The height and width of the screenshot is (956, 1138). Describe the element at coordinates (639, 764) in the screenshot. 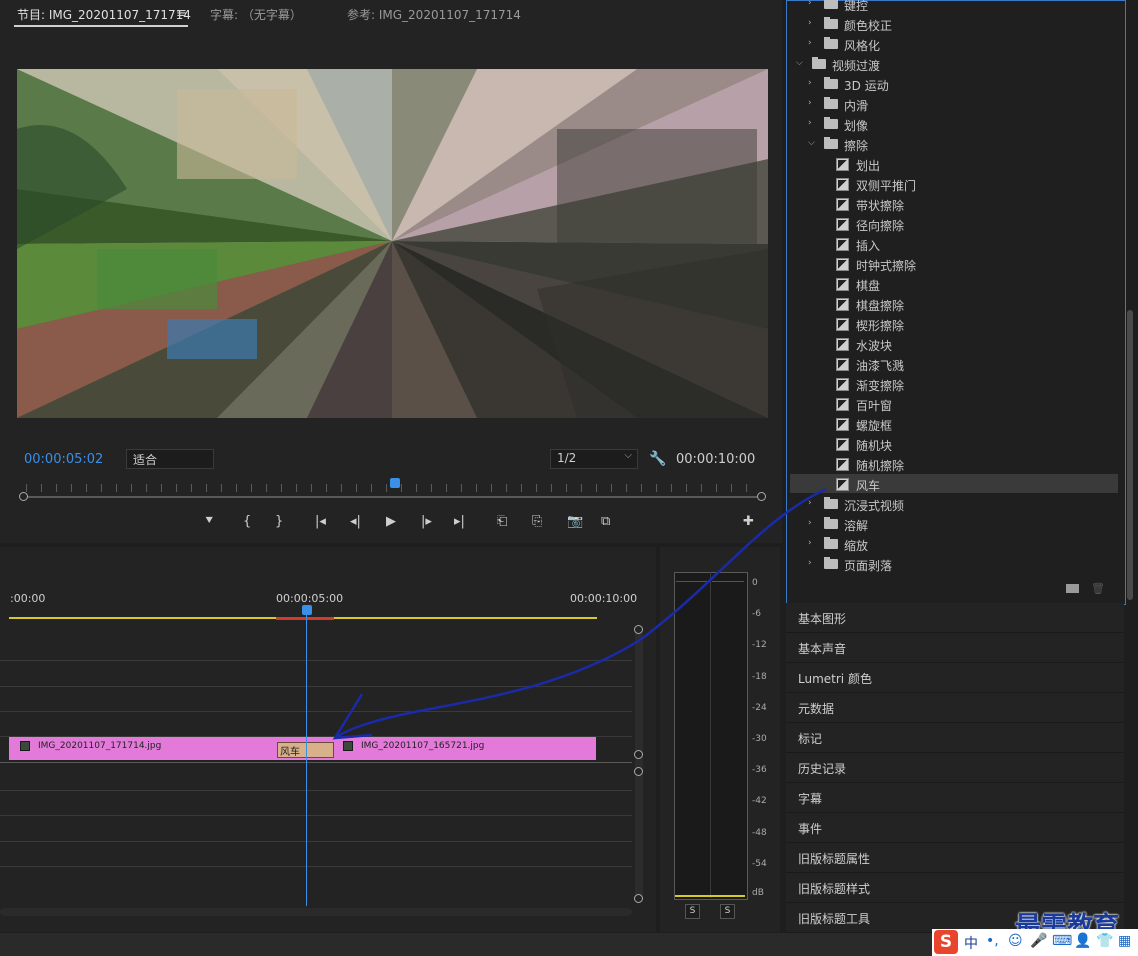

I see `track-scrollbar` at that location.